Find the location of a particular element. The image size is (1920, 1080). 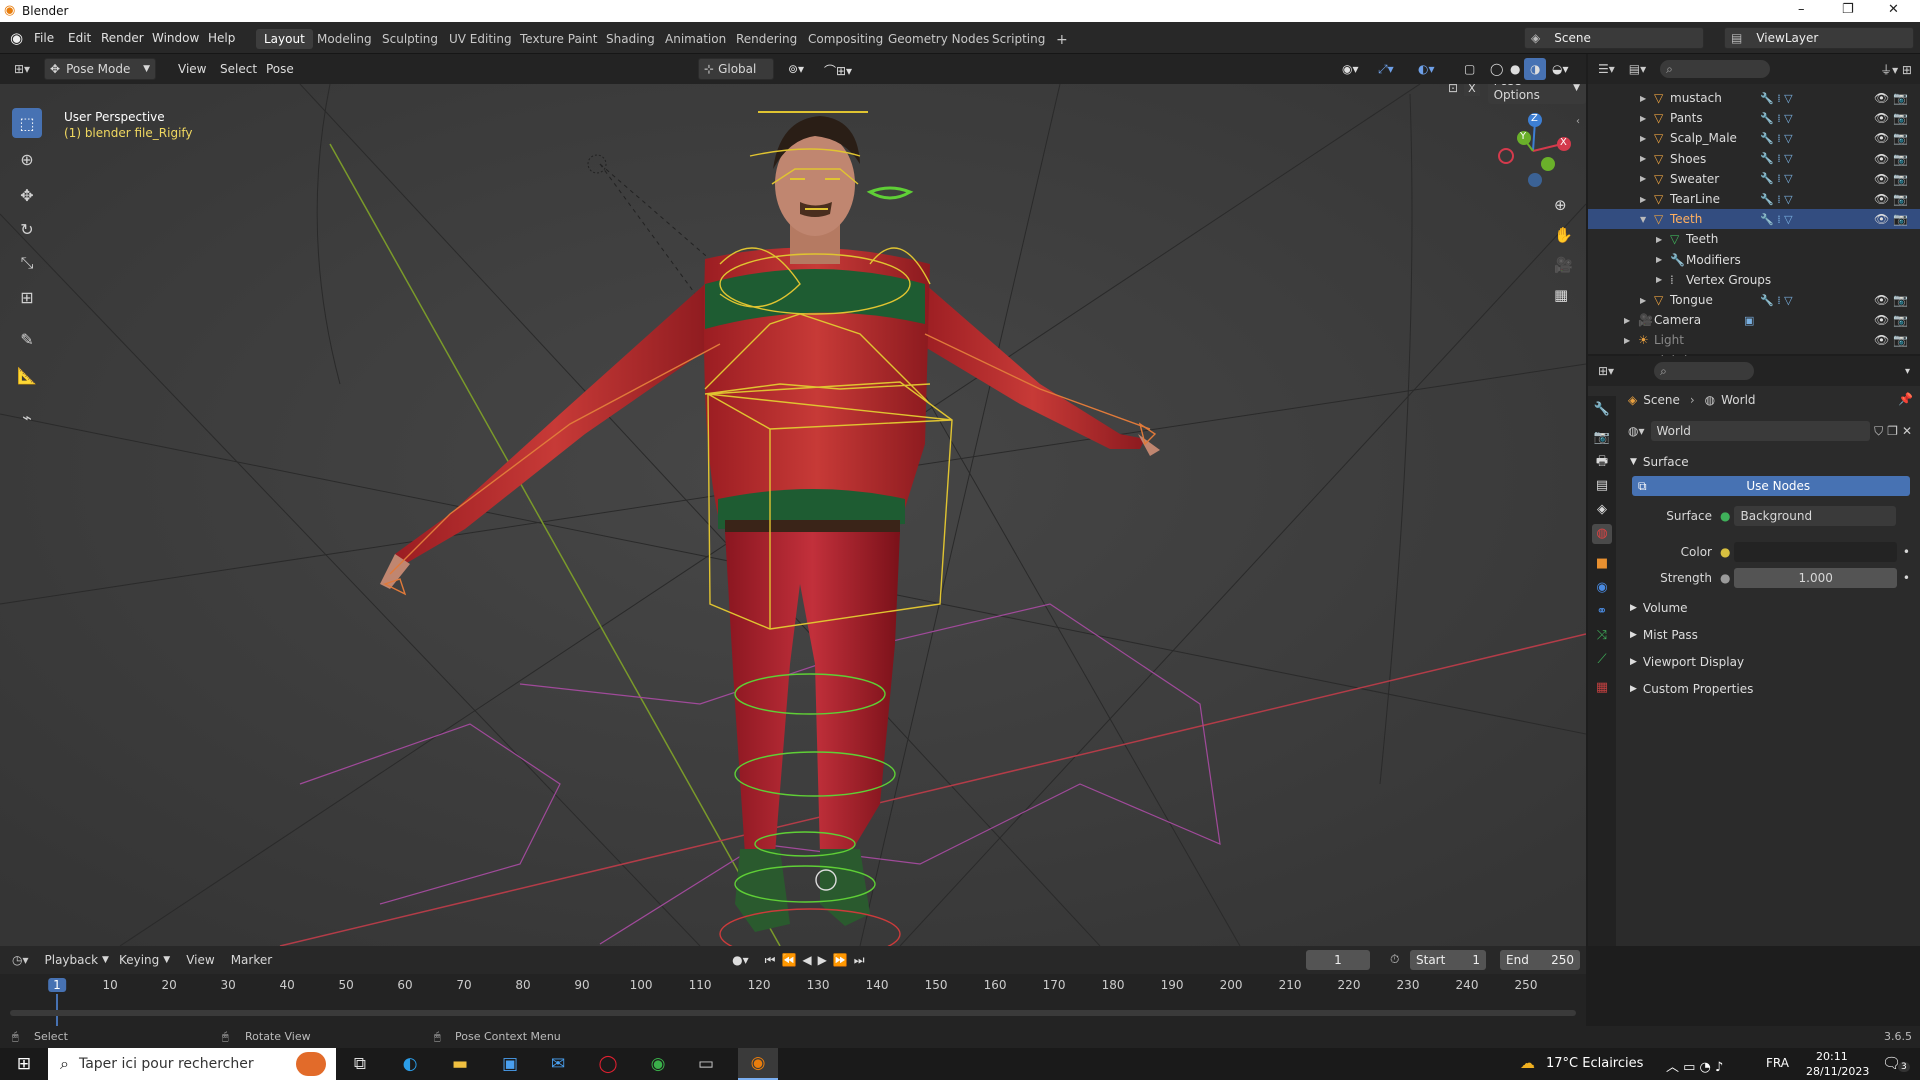

clock-time: 20:11 is located at coordinates (1832, 1056).